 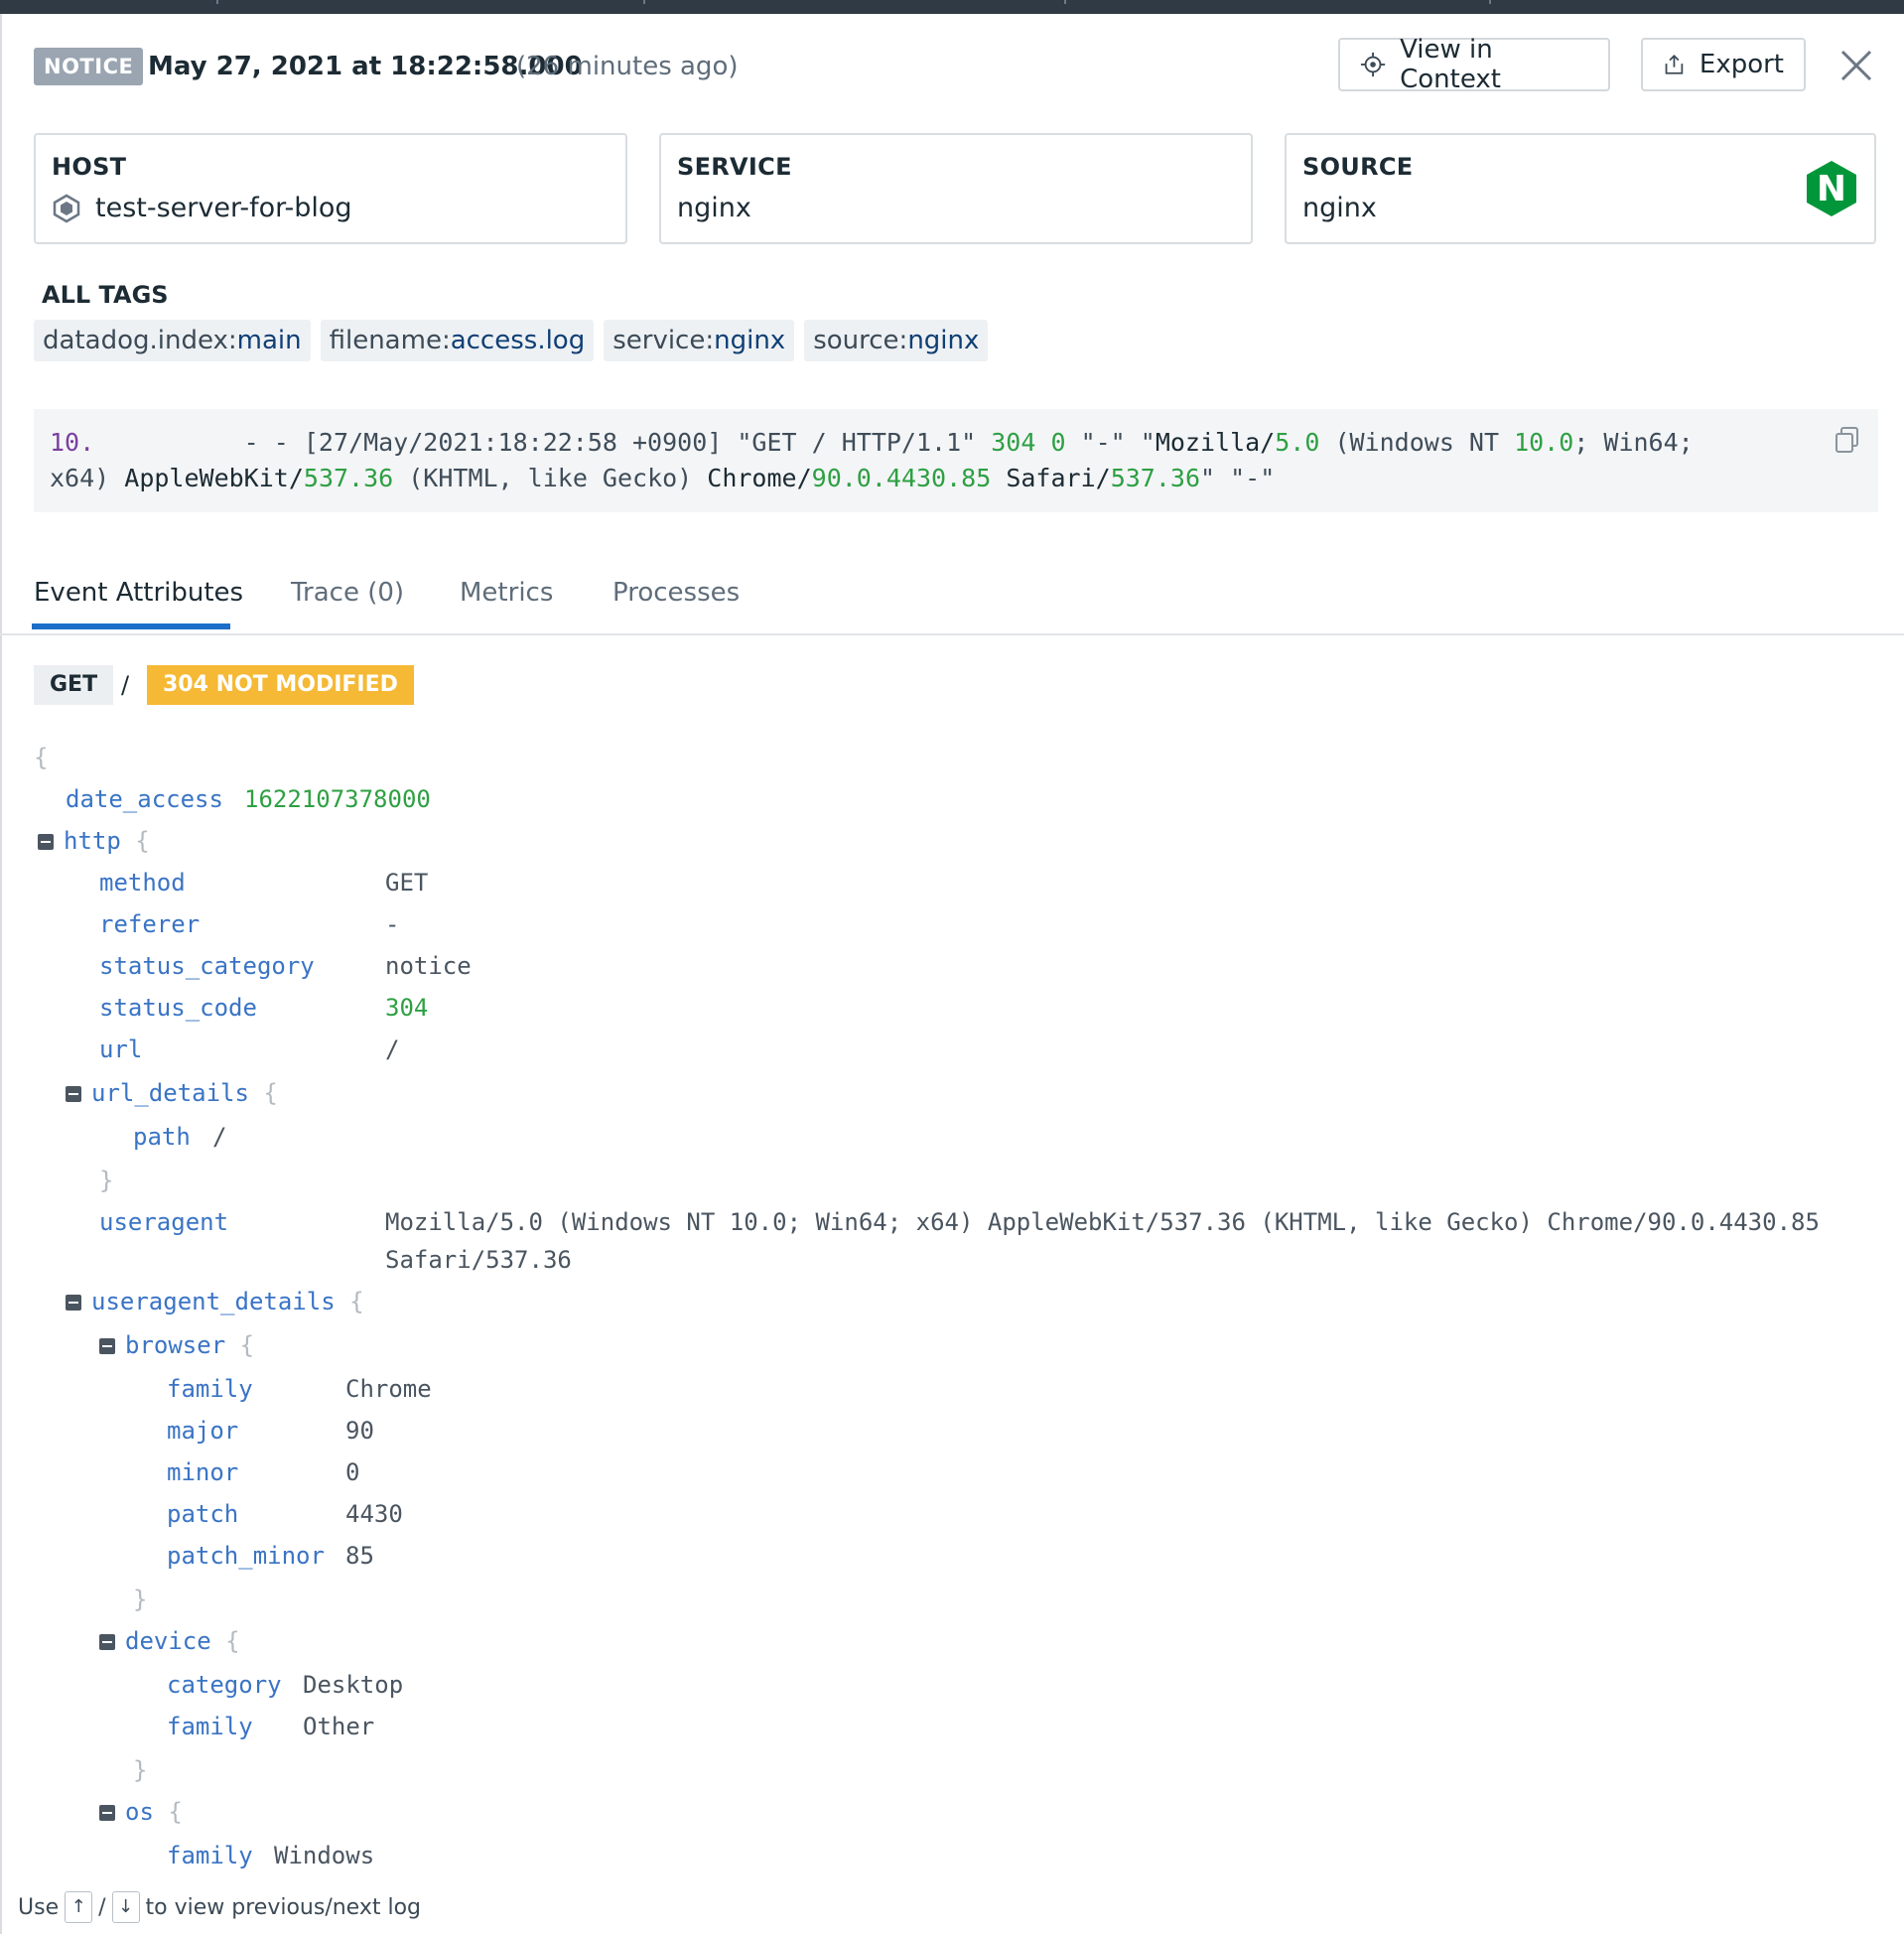 What do you see at coordinates (39, 1907) in the screenshot?
I see `hint-use: Use` at bounding box center [39, 1907].